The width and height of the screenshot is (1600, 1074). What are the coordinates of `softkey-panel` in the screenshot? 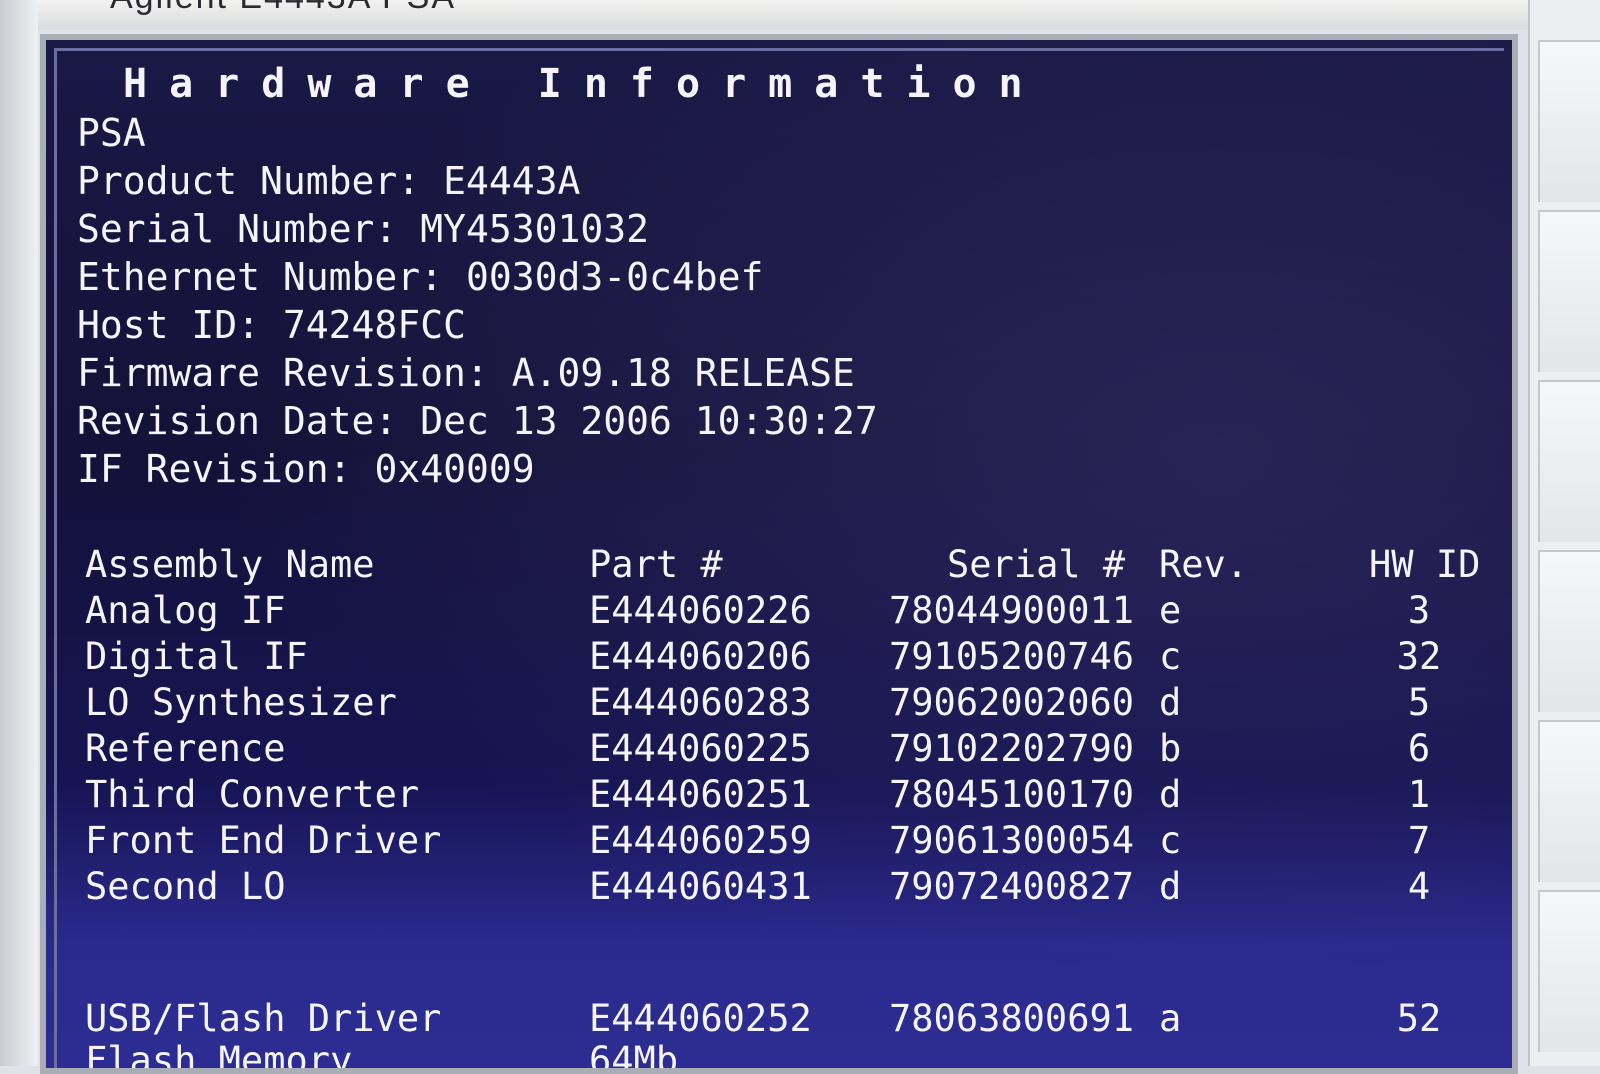 It's located at (1564, 533).